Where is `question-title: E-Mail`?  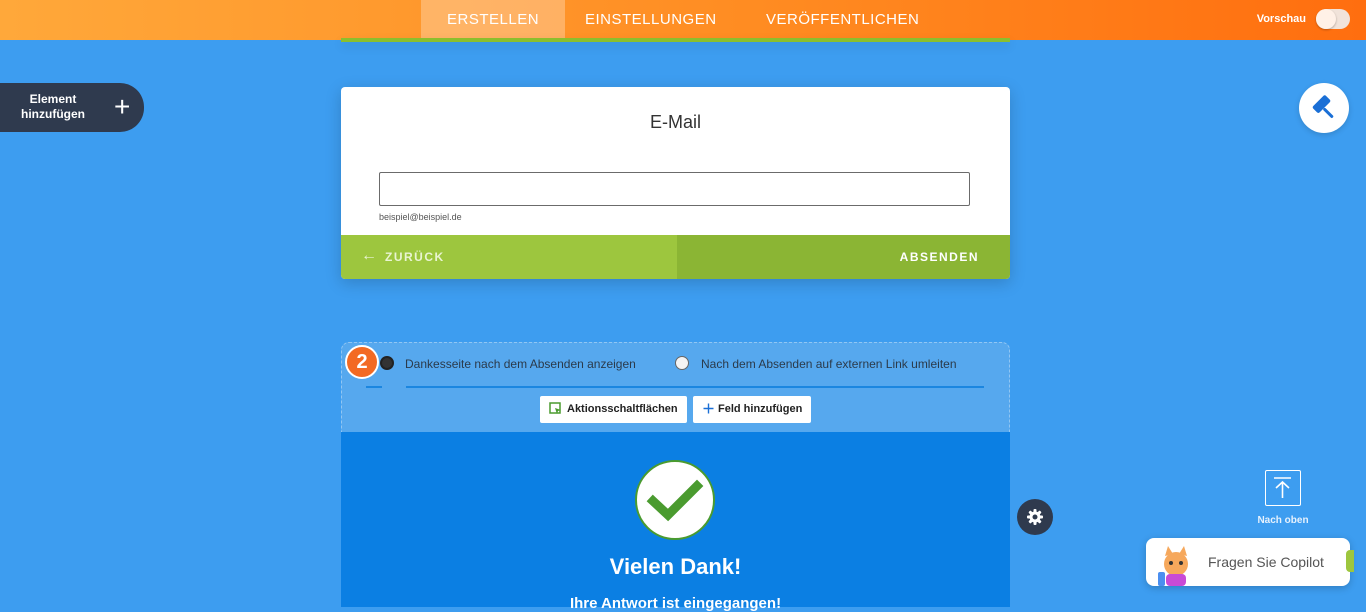
question-title: E-Mail is located at coordinates (675, 122).